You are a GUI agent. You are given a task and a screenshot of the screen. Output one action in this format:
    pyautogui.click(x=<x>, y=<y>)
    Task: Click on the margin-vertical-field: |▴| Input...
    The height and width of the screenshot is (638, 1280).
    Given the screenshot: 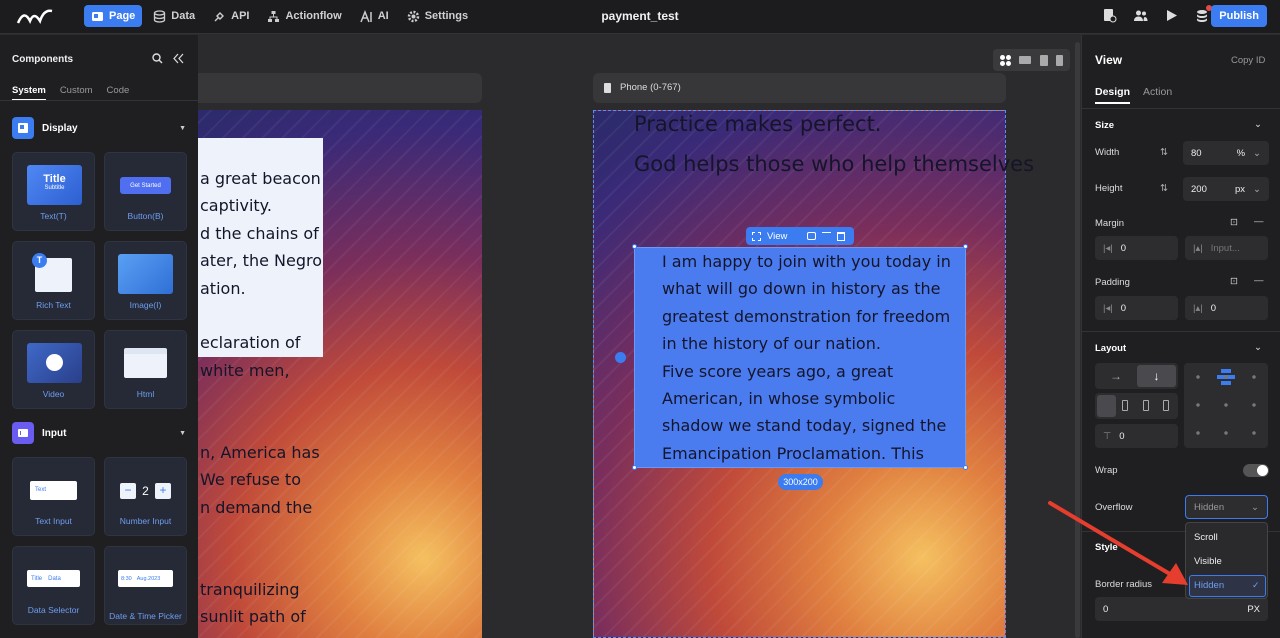 What is the action you would take?
    pyautogui.click(x=1226, y=248)
    